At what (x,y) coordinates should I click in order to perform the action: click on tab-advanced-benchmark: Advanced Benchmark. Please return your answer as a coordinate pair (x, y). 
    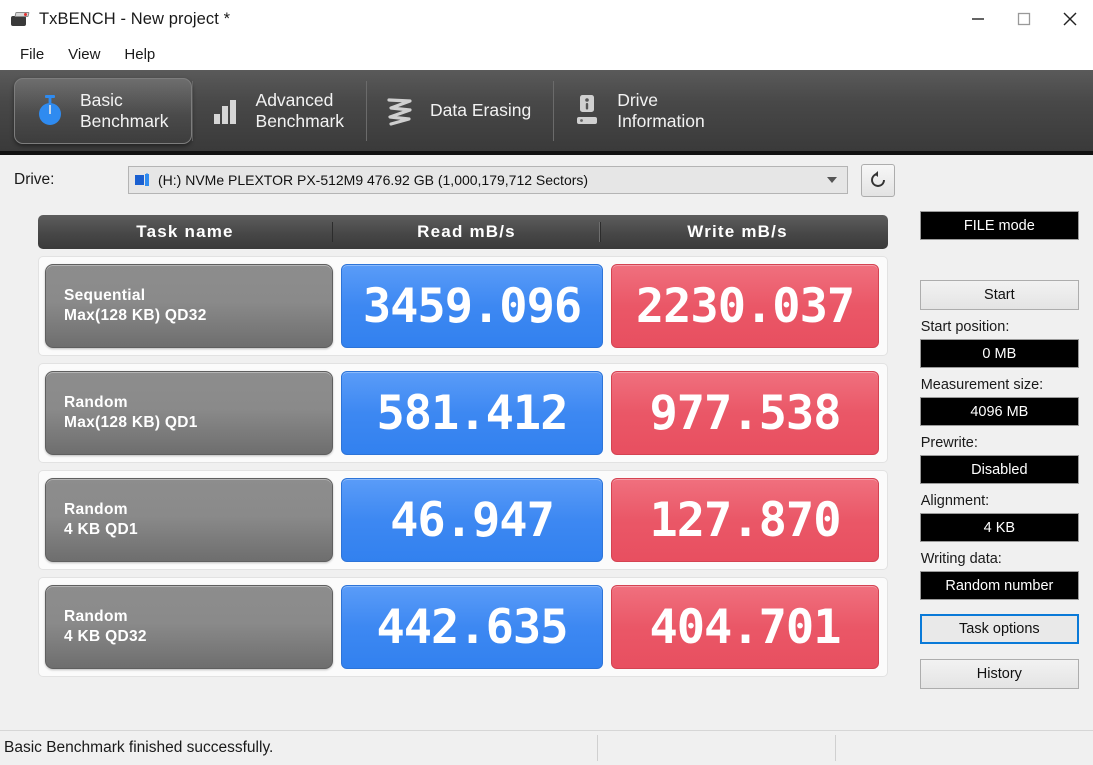
    Looking at the image, I should click on (280, 111).